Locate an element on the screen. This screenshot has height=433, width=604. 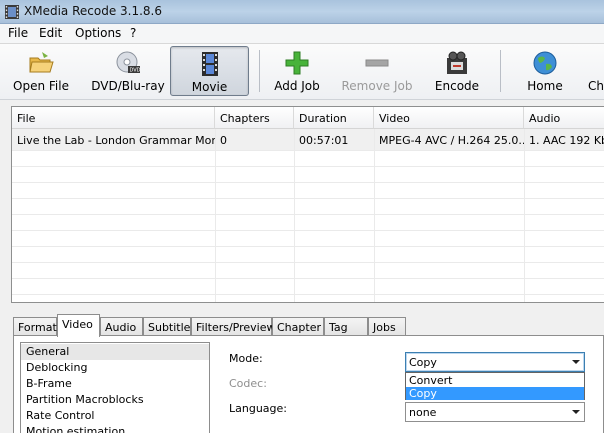
list-item-partition-macroblocks: Partition Macroblocks is located at coordinates (115, 400).